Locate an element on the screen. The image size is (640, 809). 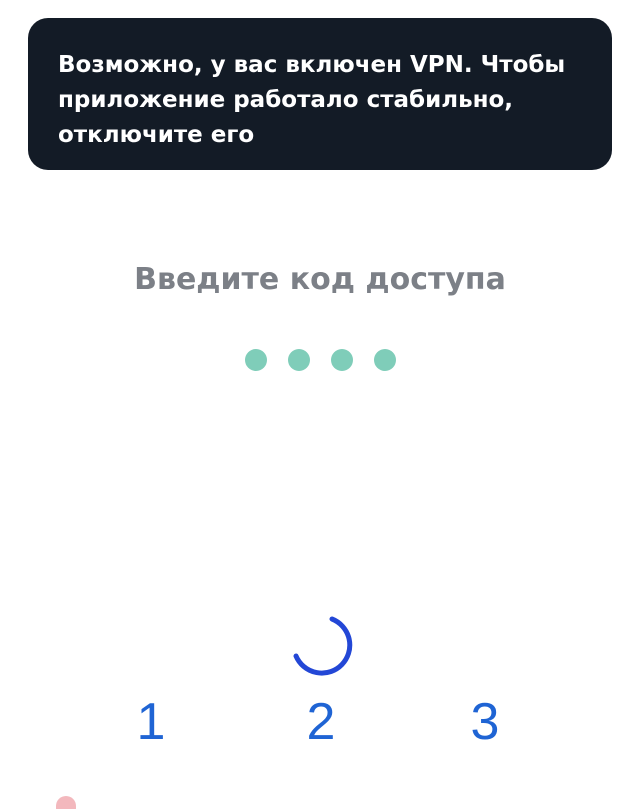
keypad-key-3: 3 is located at coordinates (485, 722).